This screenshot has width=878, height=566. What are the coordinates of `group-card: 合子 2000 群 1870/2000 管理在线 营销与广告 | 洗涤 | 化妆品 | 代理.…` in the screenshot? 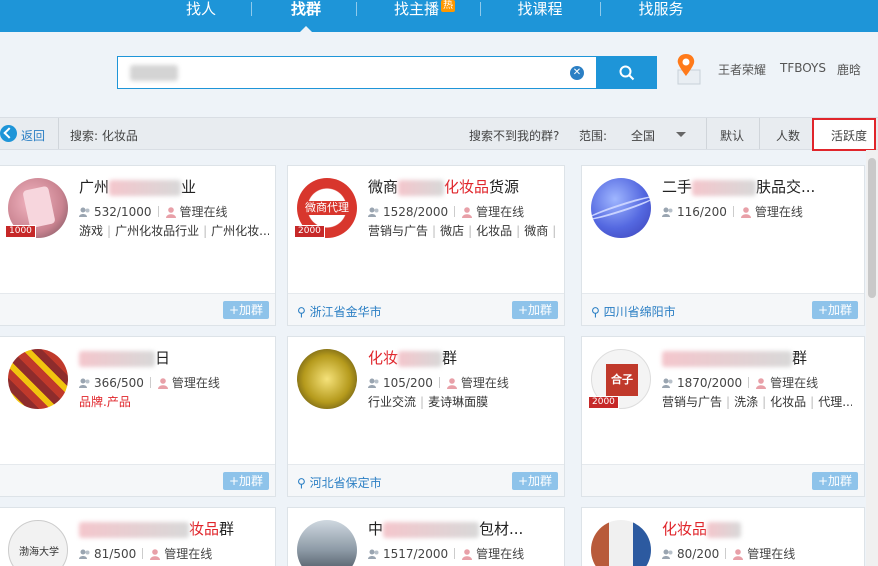 It's located at (723, 416).